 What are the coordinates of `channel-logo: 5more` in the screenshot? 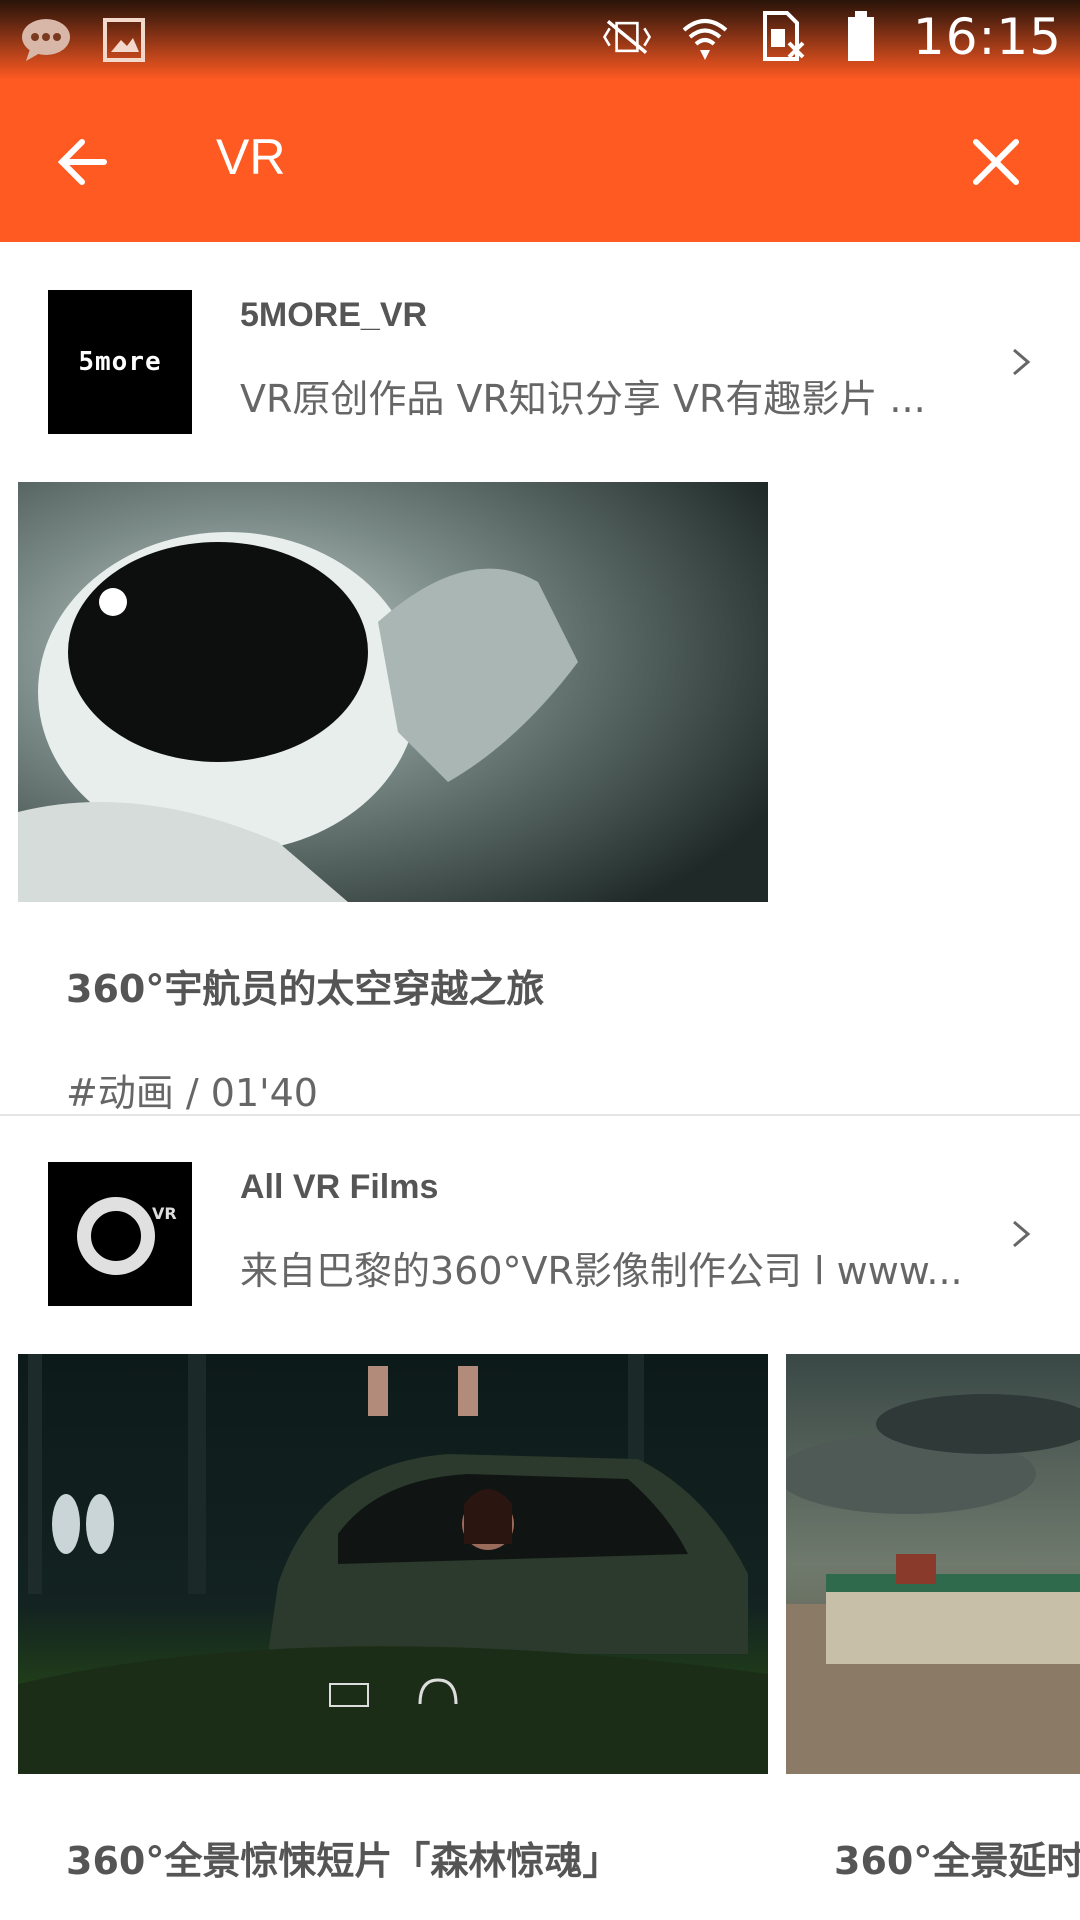 It's located at (120, 362).